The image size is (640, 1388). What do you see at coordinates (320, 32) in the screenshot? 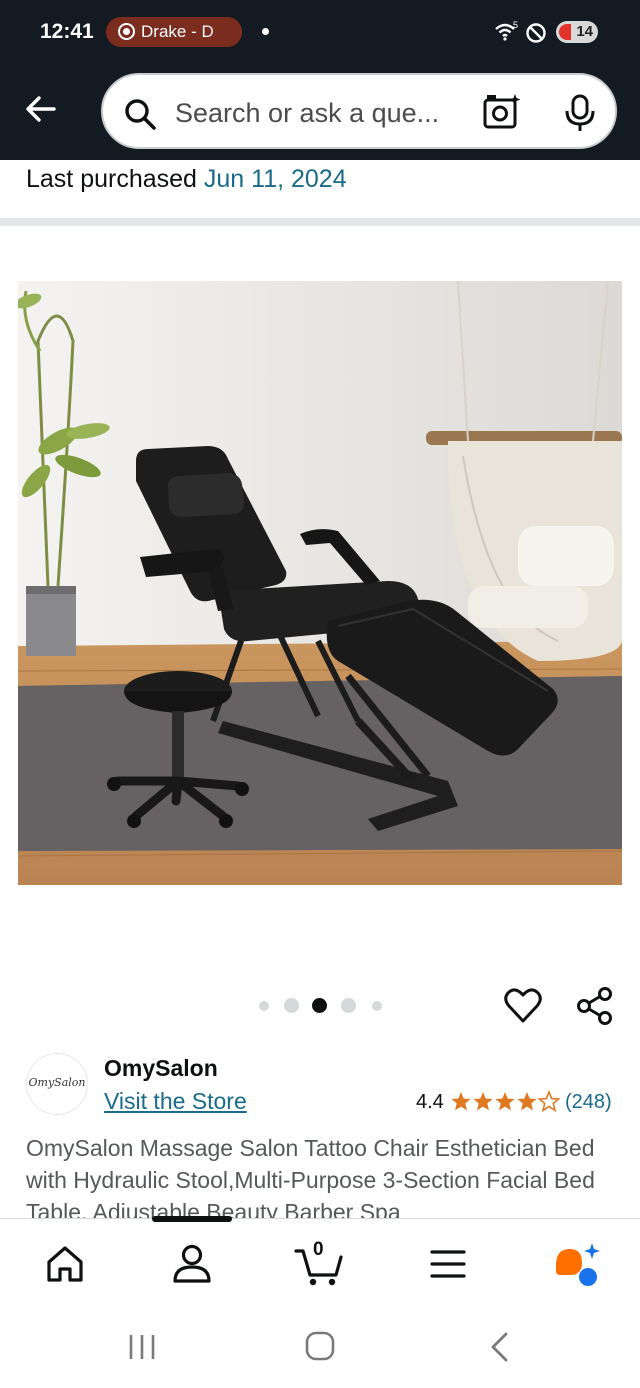
I see `status-bar: 12:41 Drake - D 5 14` at bounding box center [320, 32].